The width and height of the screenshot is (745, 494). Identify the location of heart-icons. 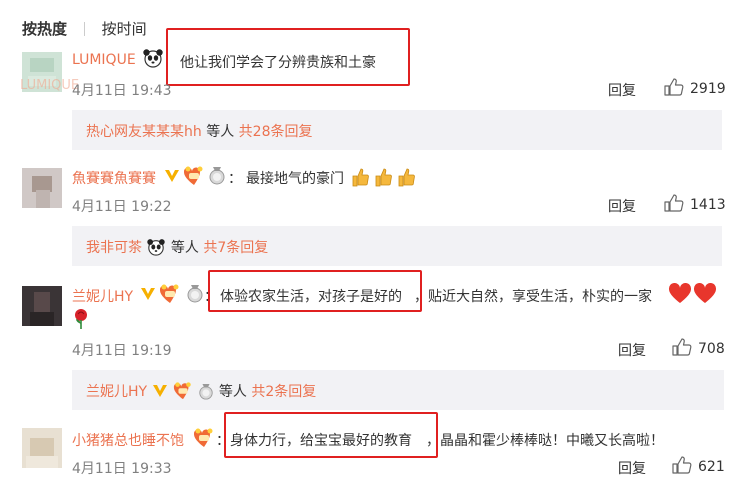
(693, 295).